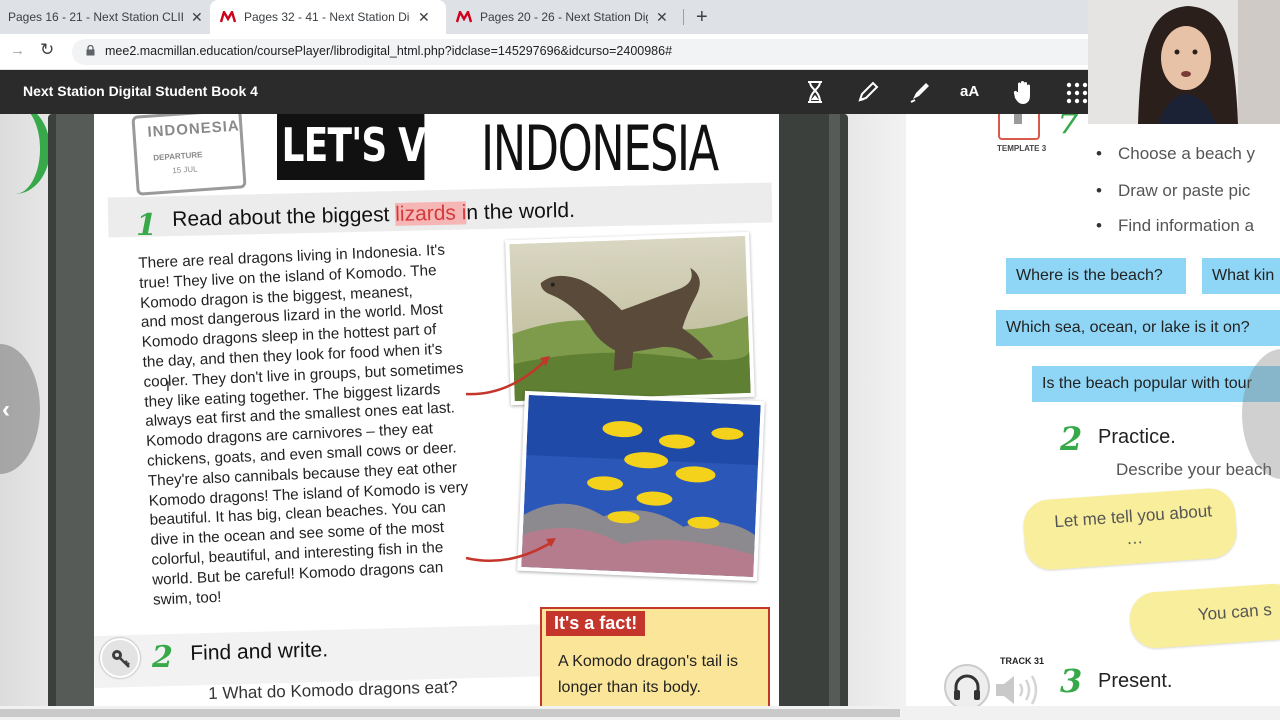  What do you see at coordinates (388, 147) in the screenshot?
I see `page-title-banner: LET'S VISIT` at bounding box center [388, 147].